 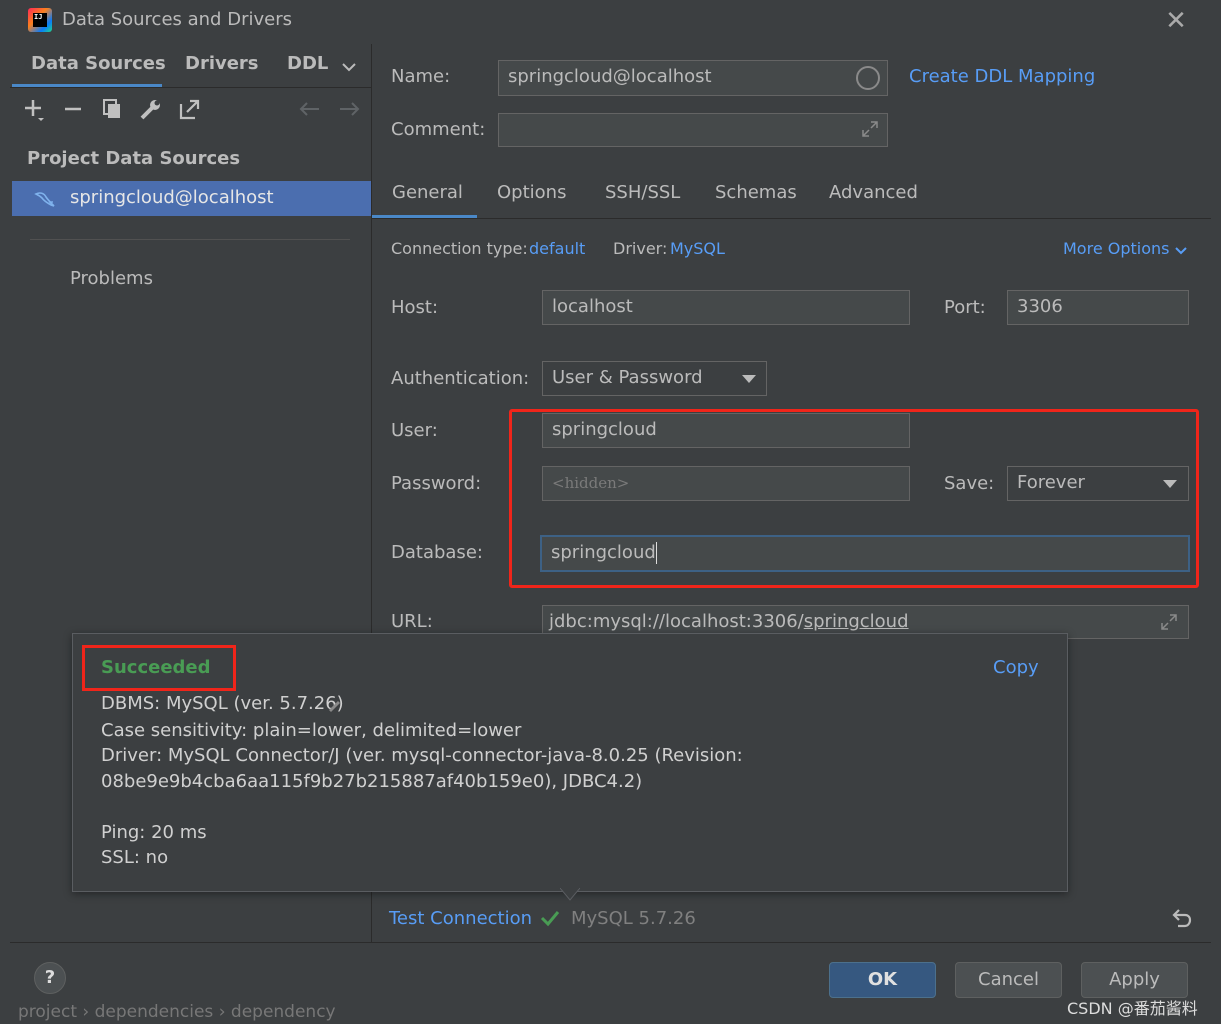 I want to click on tab-ssh-ssl: SSH/SSL, so click(x=642, y=192).